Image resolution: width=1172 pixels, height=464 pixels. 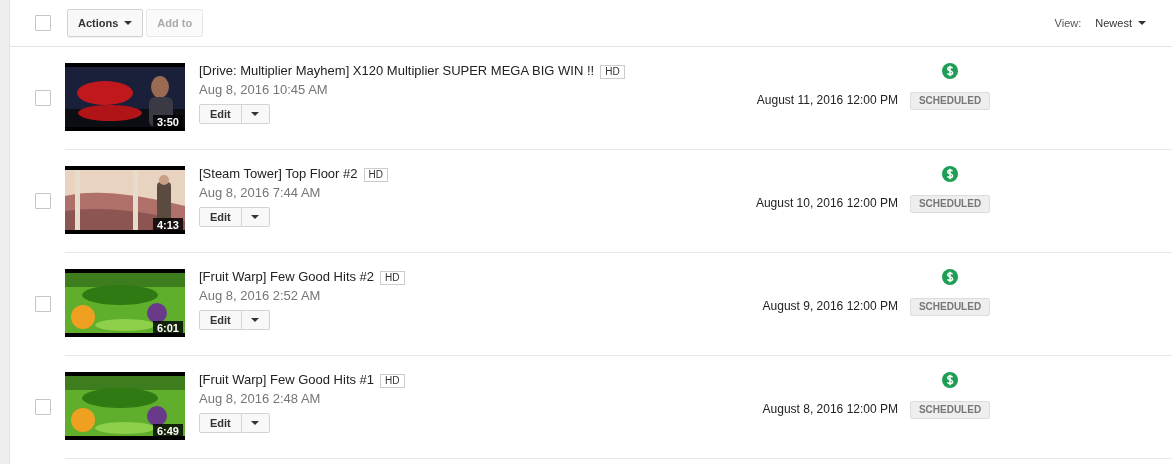 What do you see at coordinates (278, 173) in the screenshot?
I see `video-title: [Steam Tower] Top Floor #2` at bounding box center [278, 173].